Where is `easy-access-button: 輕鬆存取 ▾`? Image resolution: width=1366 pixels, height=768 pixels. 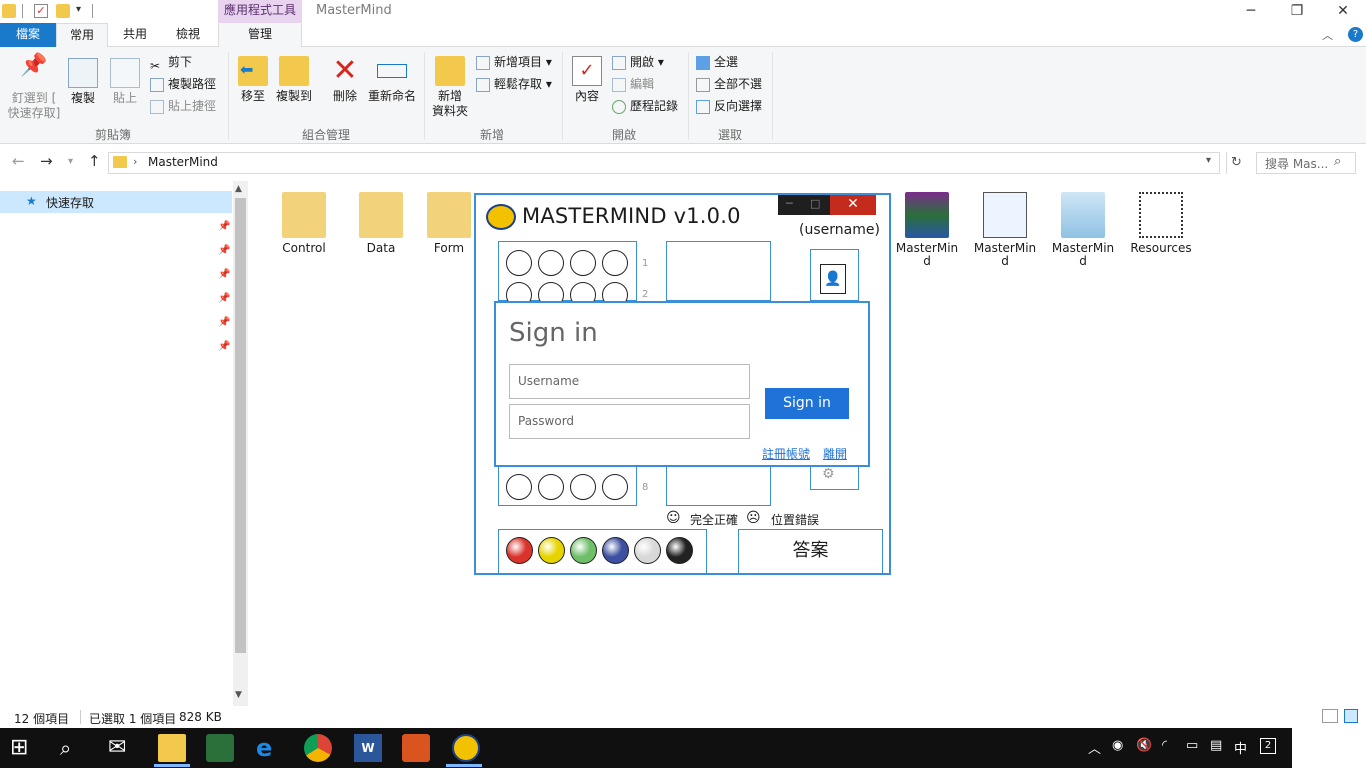 easy-access-button: 輕鬆存取 ▾ is located at coordinates (514, 84).